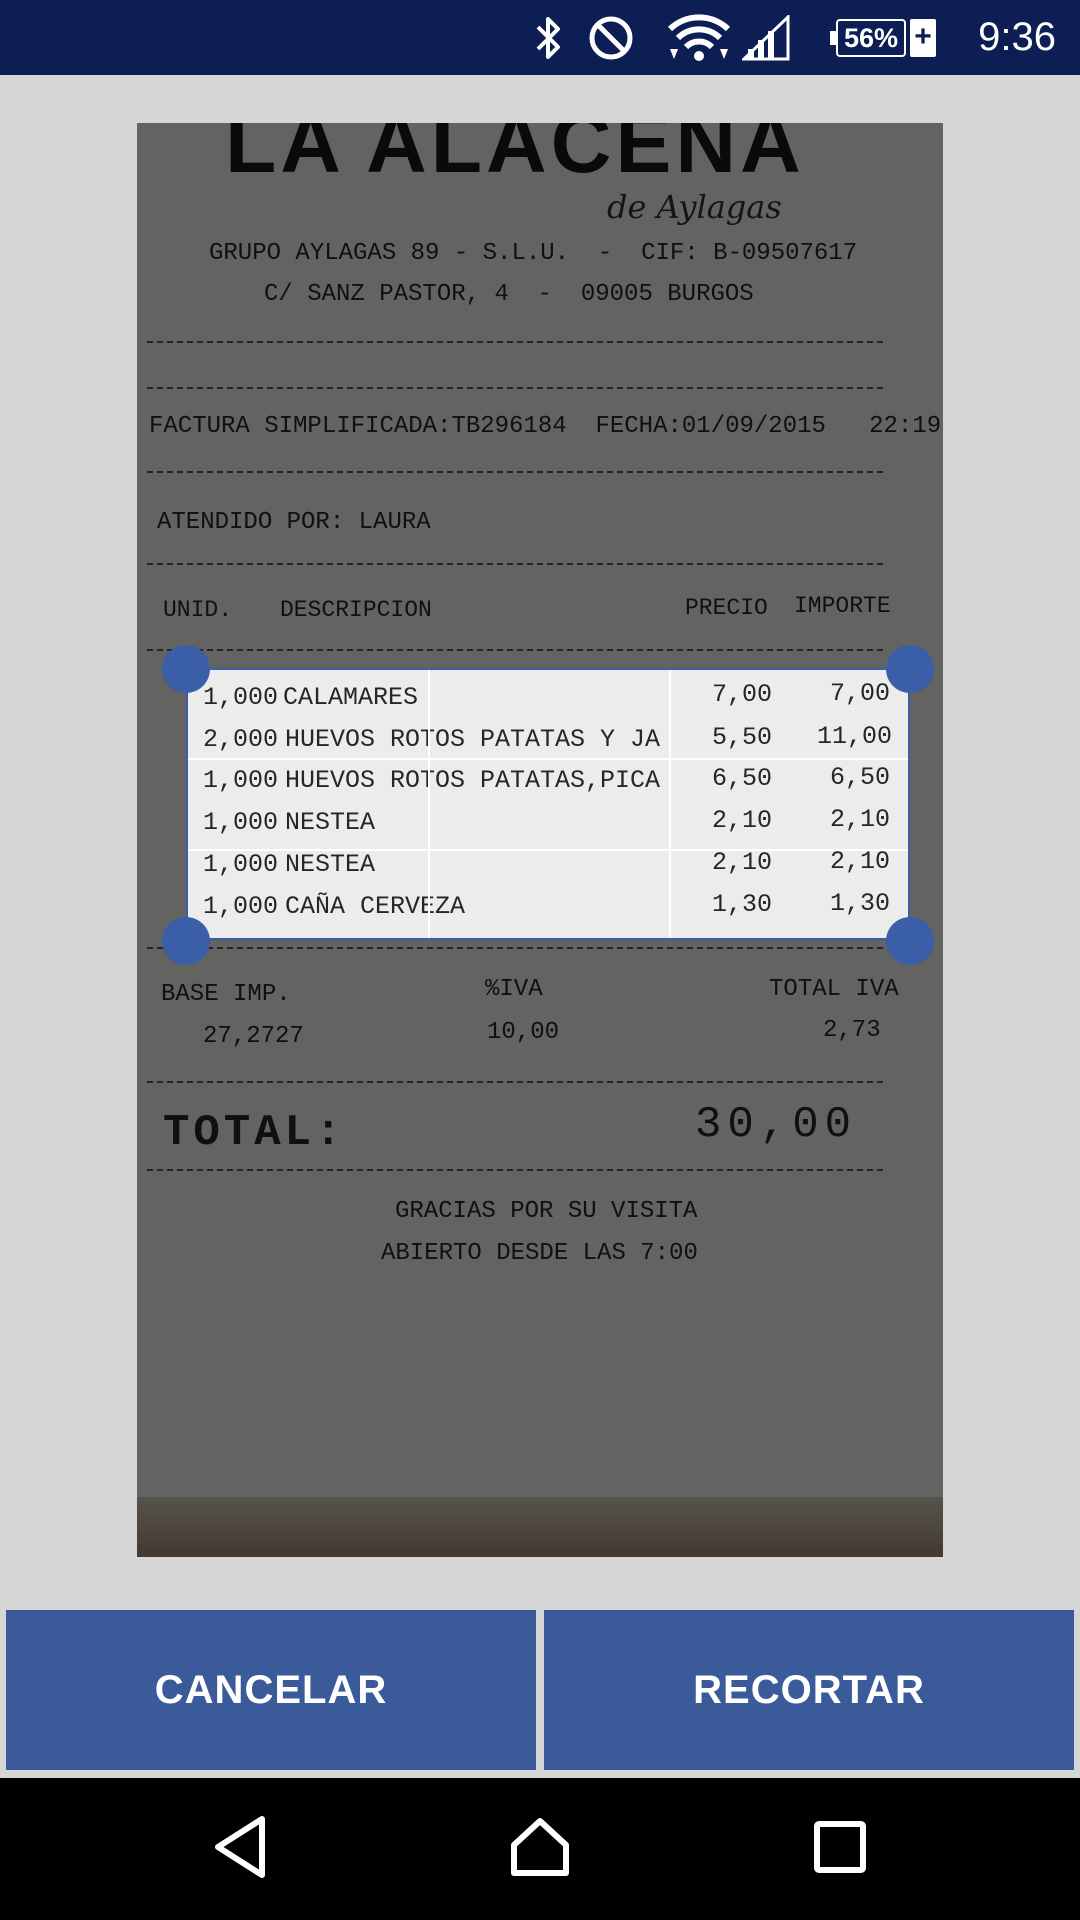 Image resolution: width=1080 pixels, height=1920 pixels. What do you see at coordinates (766, 37) in the screenshot?
I see `cell-signal-icon` at bounding box center [766, 37].